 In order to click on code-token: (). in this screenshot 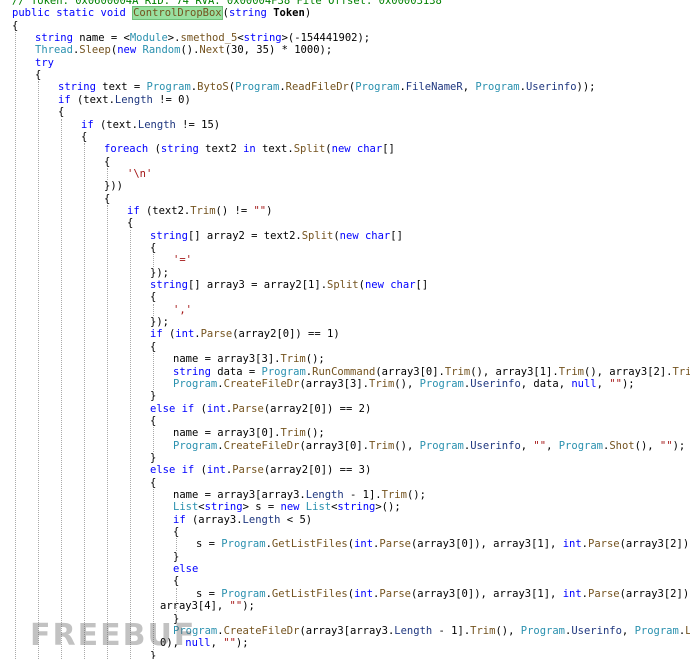, I will do `click(190, 50)`.